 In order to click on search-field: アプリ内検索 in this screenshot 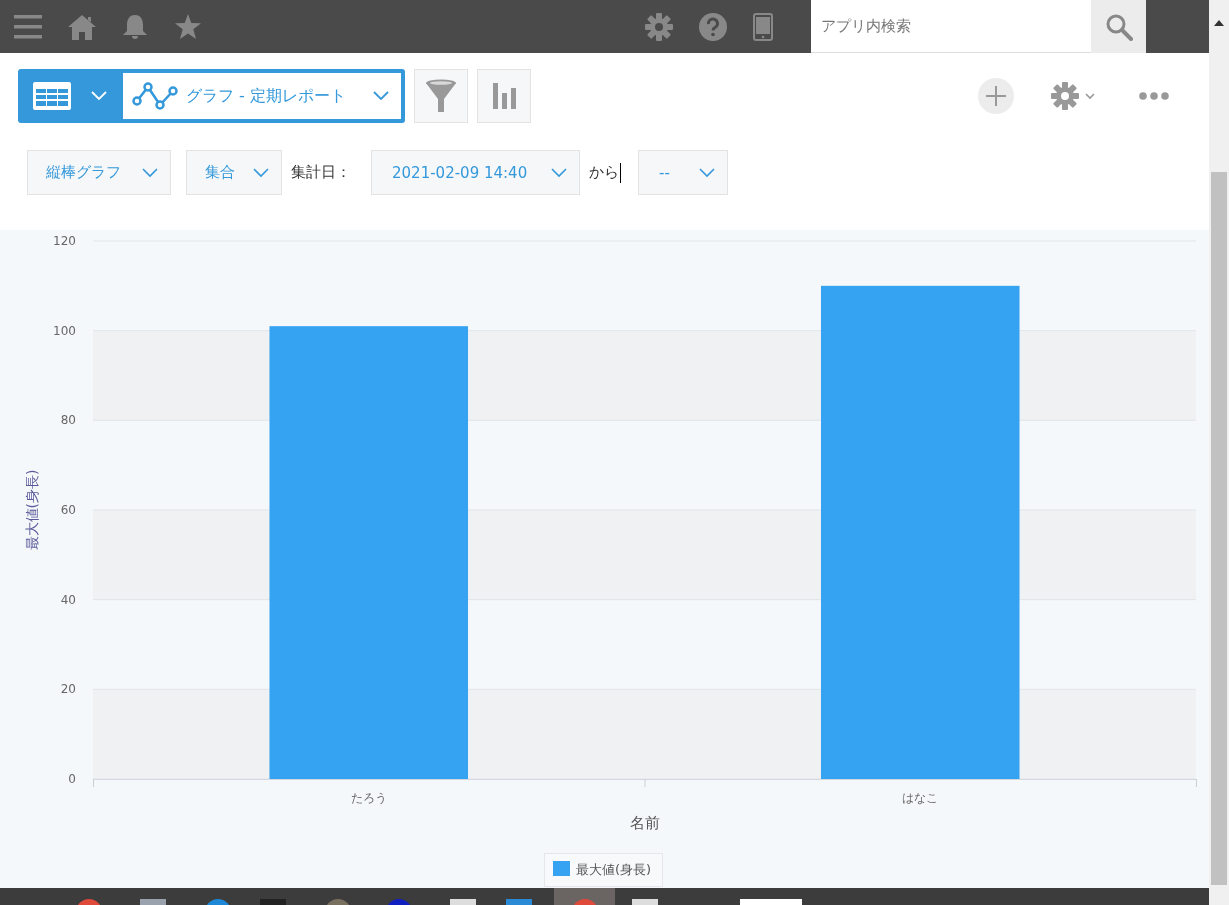, I will do `click(951, 26)`.